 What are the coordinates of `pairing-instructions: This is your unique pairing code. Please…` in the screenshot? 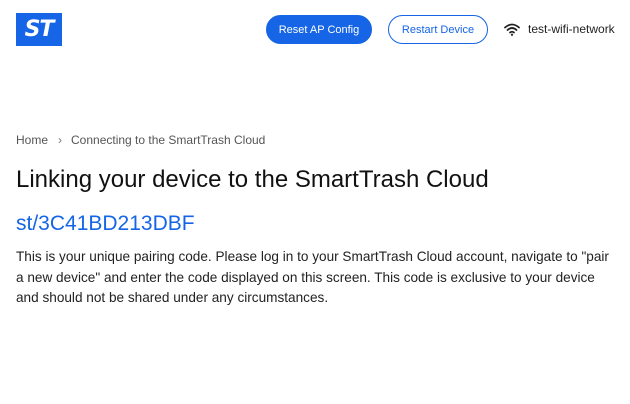 It's located at (312, 277).